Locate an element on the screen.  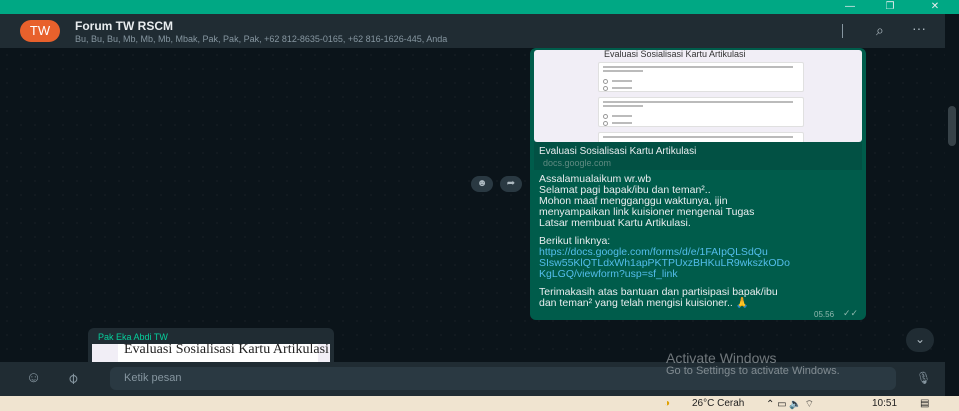
emoji-reaction-icon: ☻ is located at coordinates (482, 184).